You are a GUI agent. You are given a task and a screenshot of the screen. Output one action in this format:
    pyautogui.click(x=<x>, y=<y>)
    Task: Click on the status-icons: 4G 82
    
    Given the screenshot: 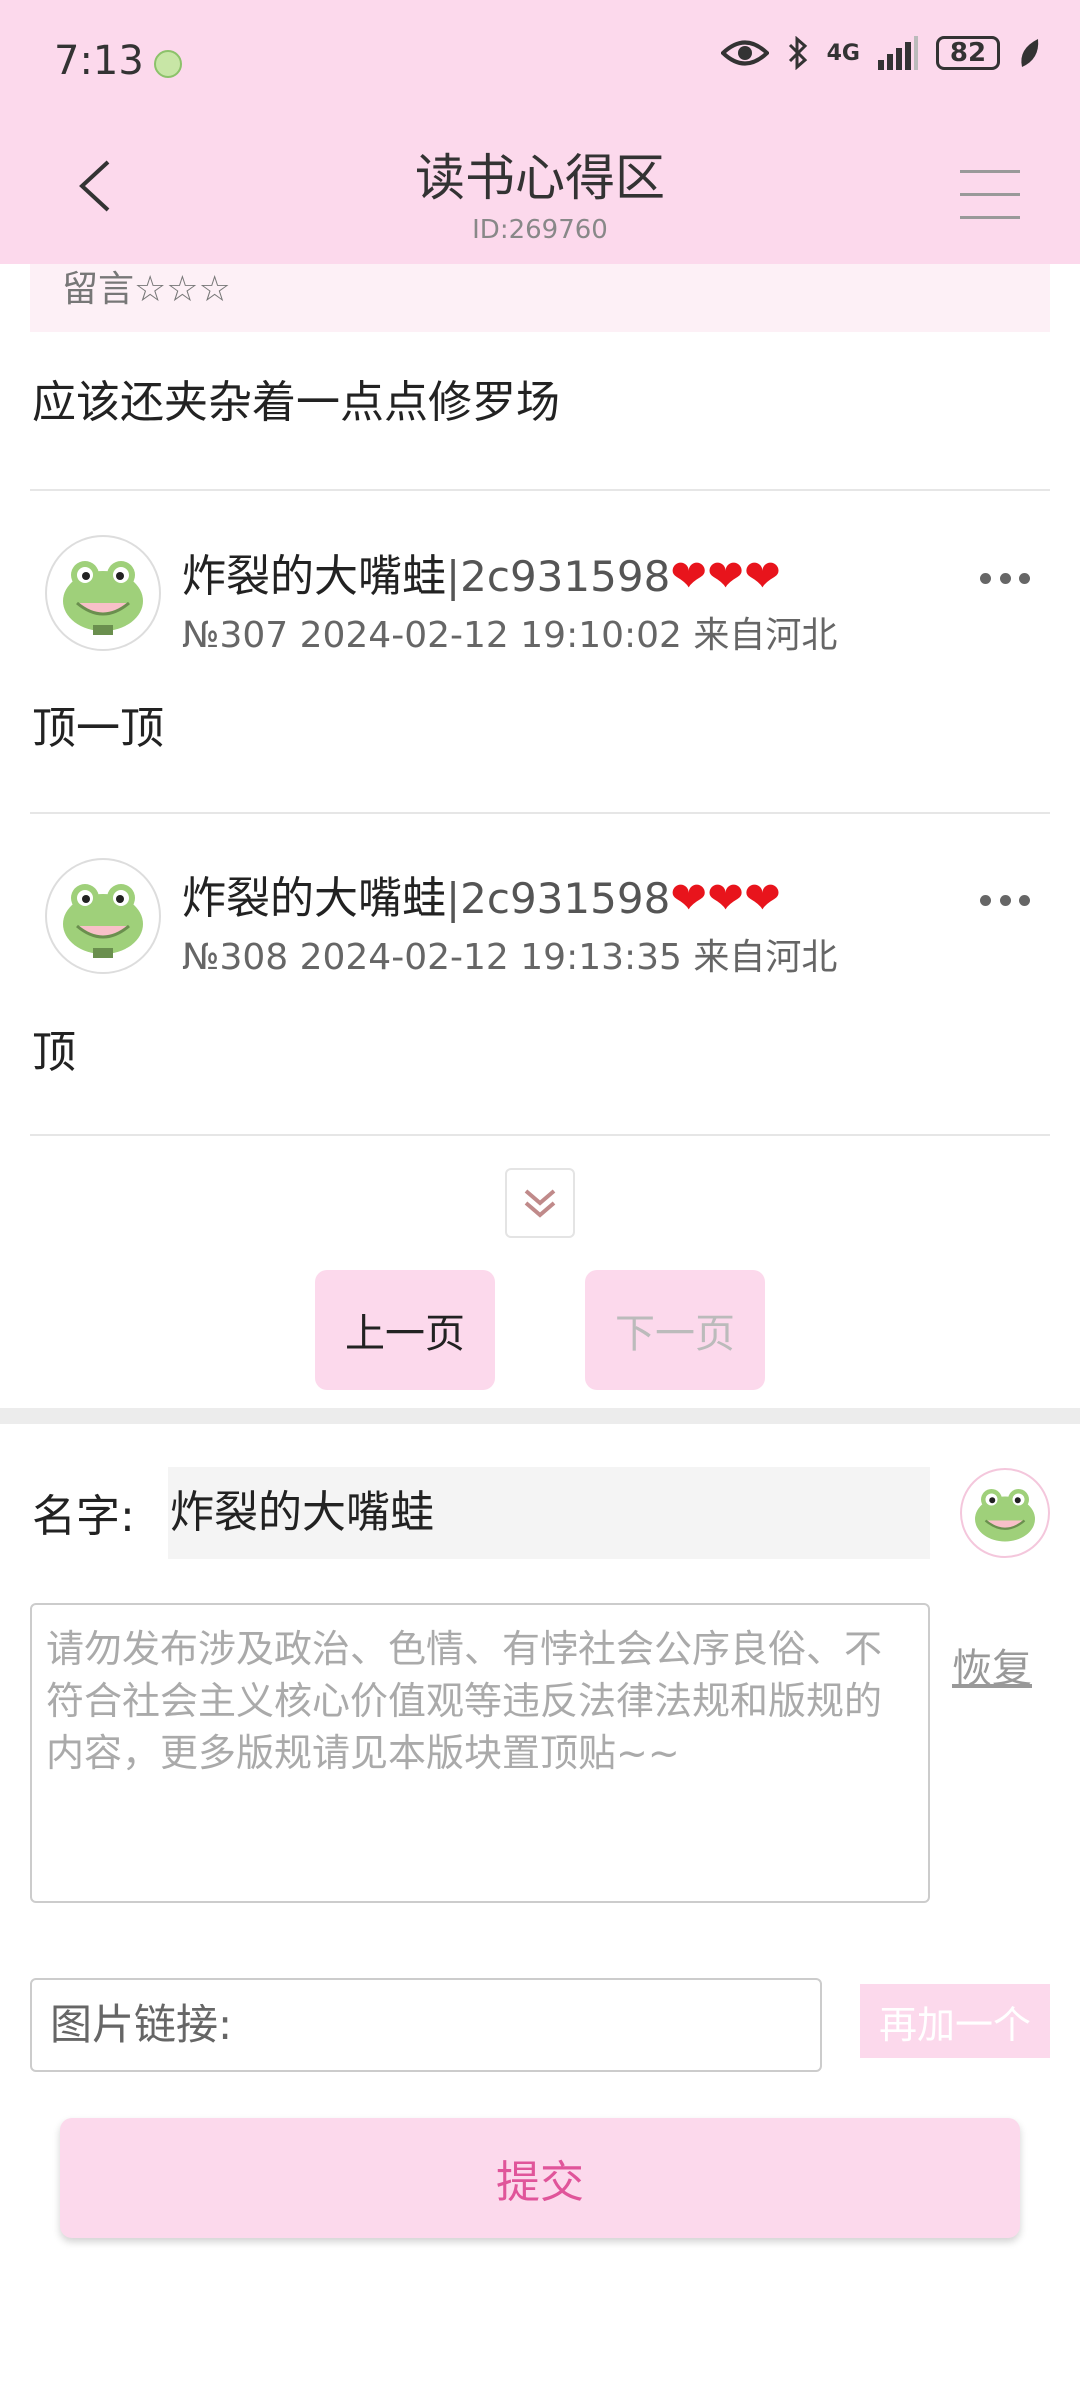 What is the action you would take?
    pyautogui.click(x=880, y=53)
    